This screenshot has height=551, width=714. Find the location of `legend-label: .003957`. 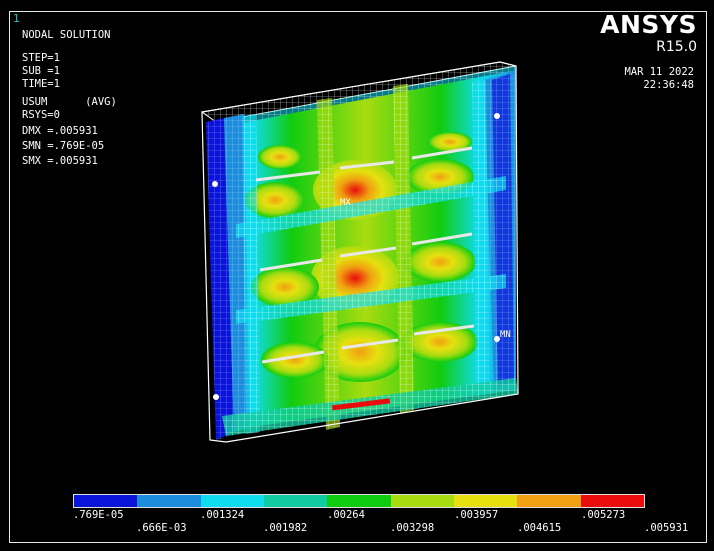

legend-label: .003957 is located at coordinates (476, 515).